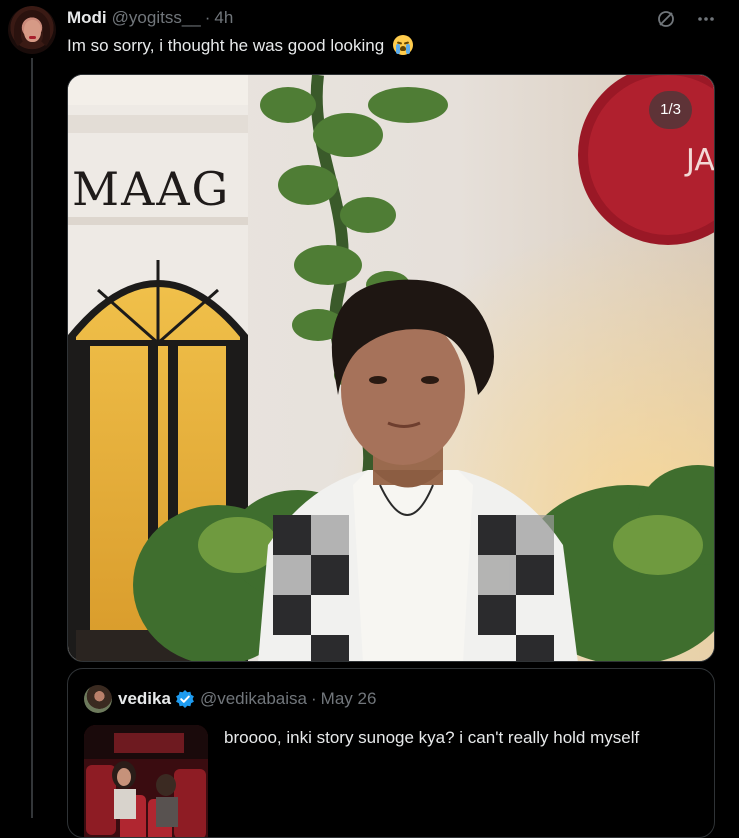 Image resolution: width=739 pixels, height=838 pixels. Describe the element at coordinates (151, 189) in the screenshot. I see `building-sign: MAAG` at that location.